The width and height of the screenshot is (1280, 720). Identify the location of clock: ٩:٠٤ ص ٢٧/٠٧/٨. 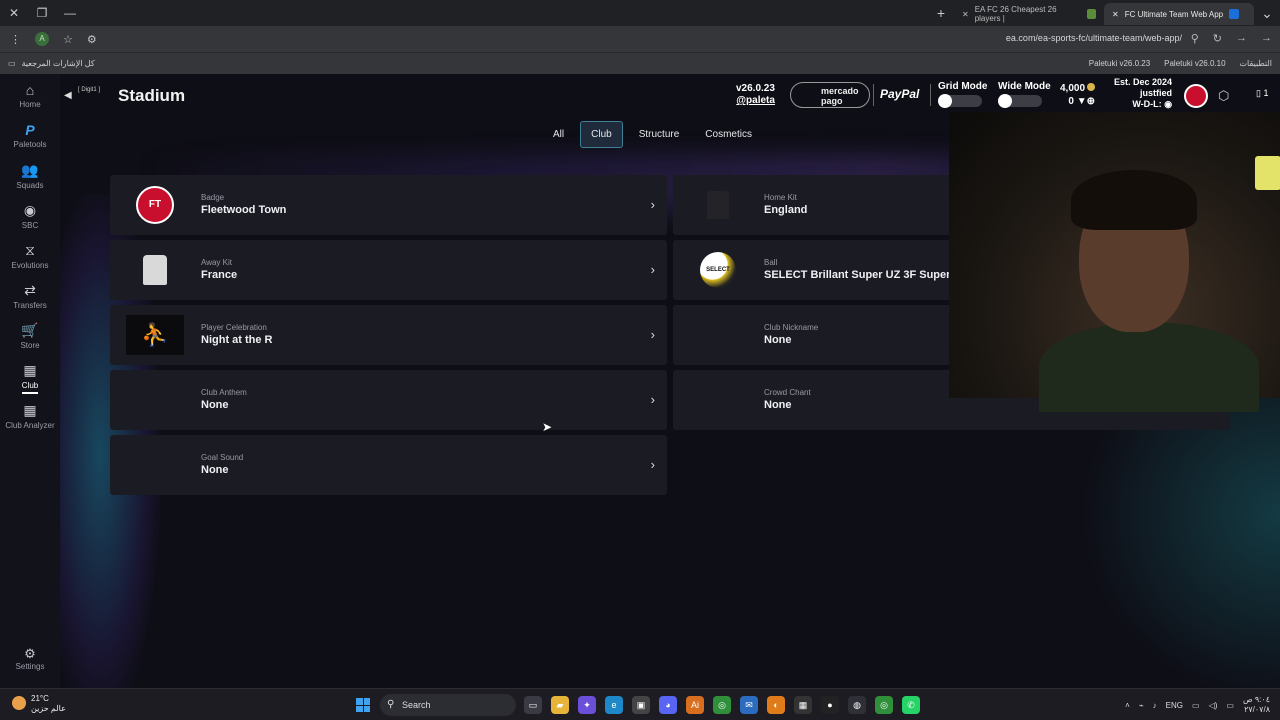
(1256, 705).